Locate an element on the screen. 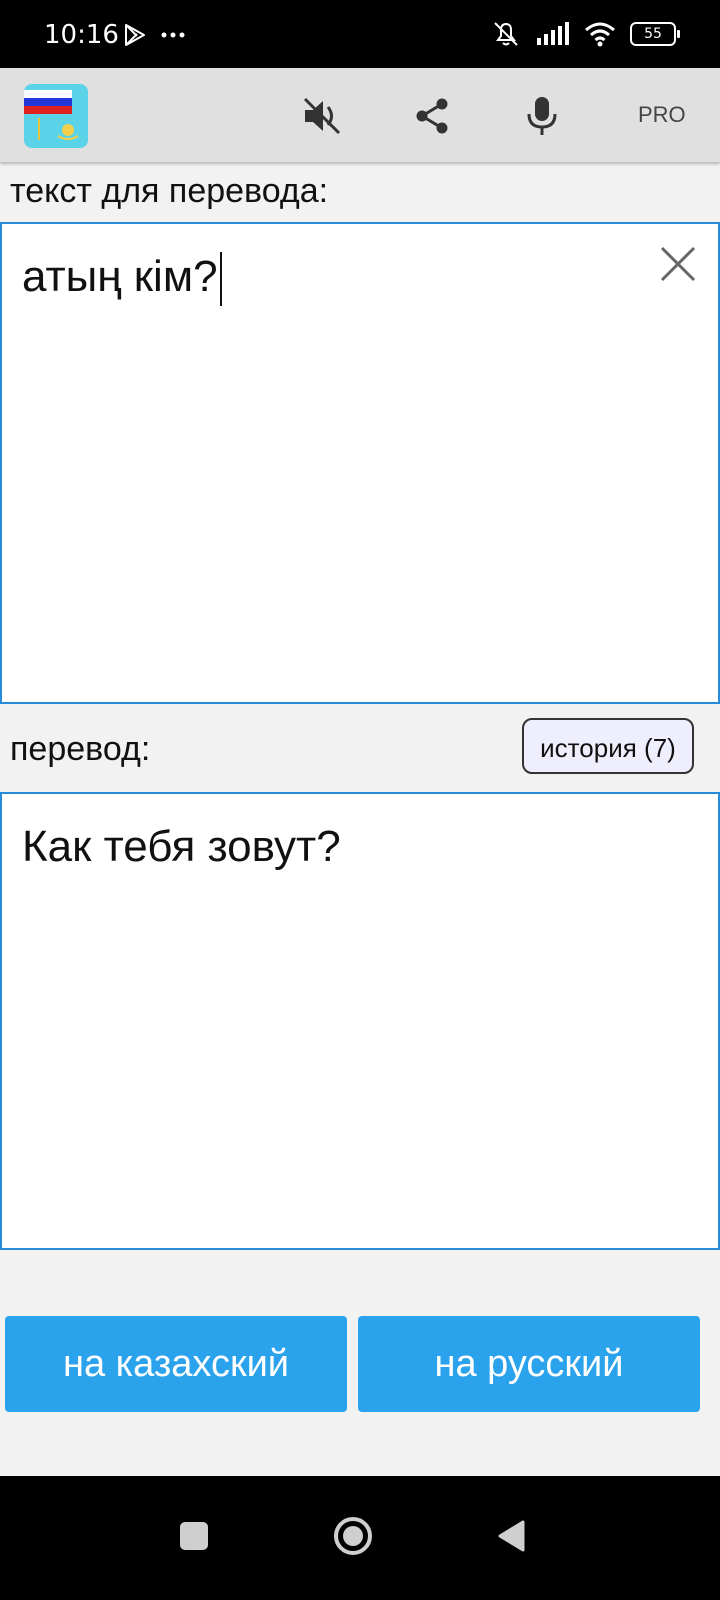 The width and height of the screenshot is (720, 1600). voice-input-button is located at coordinates (542, 116).